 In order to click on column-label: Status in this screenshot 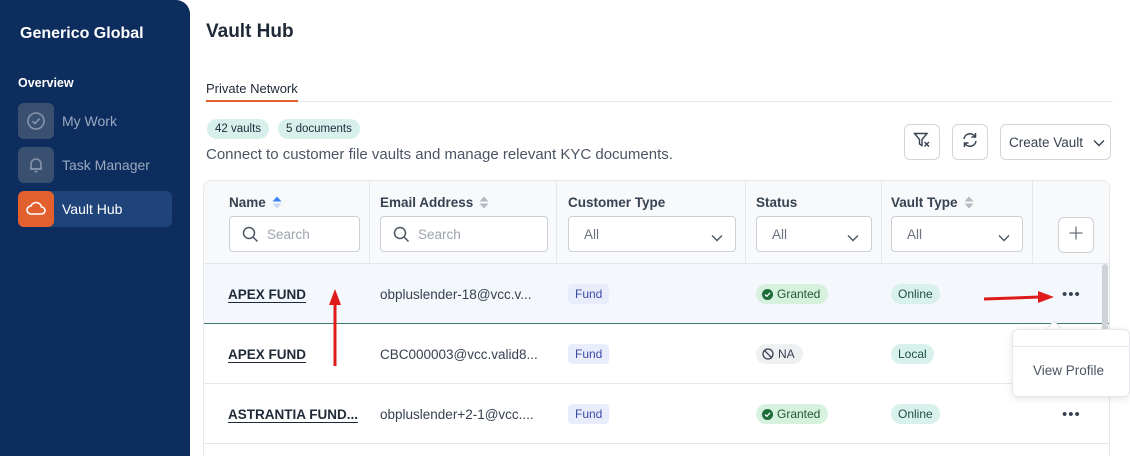, I will do `click(777, 202)`.